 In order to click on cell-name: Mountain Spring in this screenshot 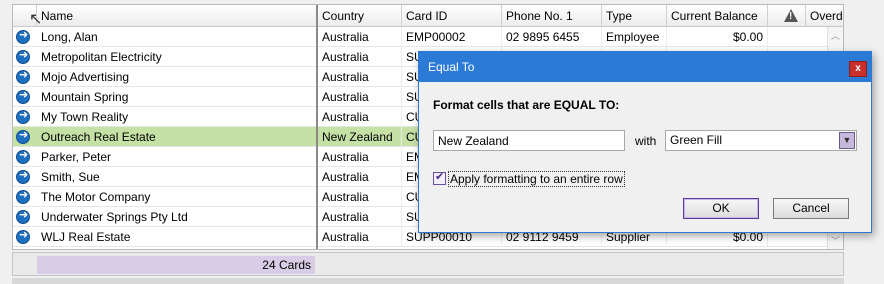, I will do `click(177, 97)`.